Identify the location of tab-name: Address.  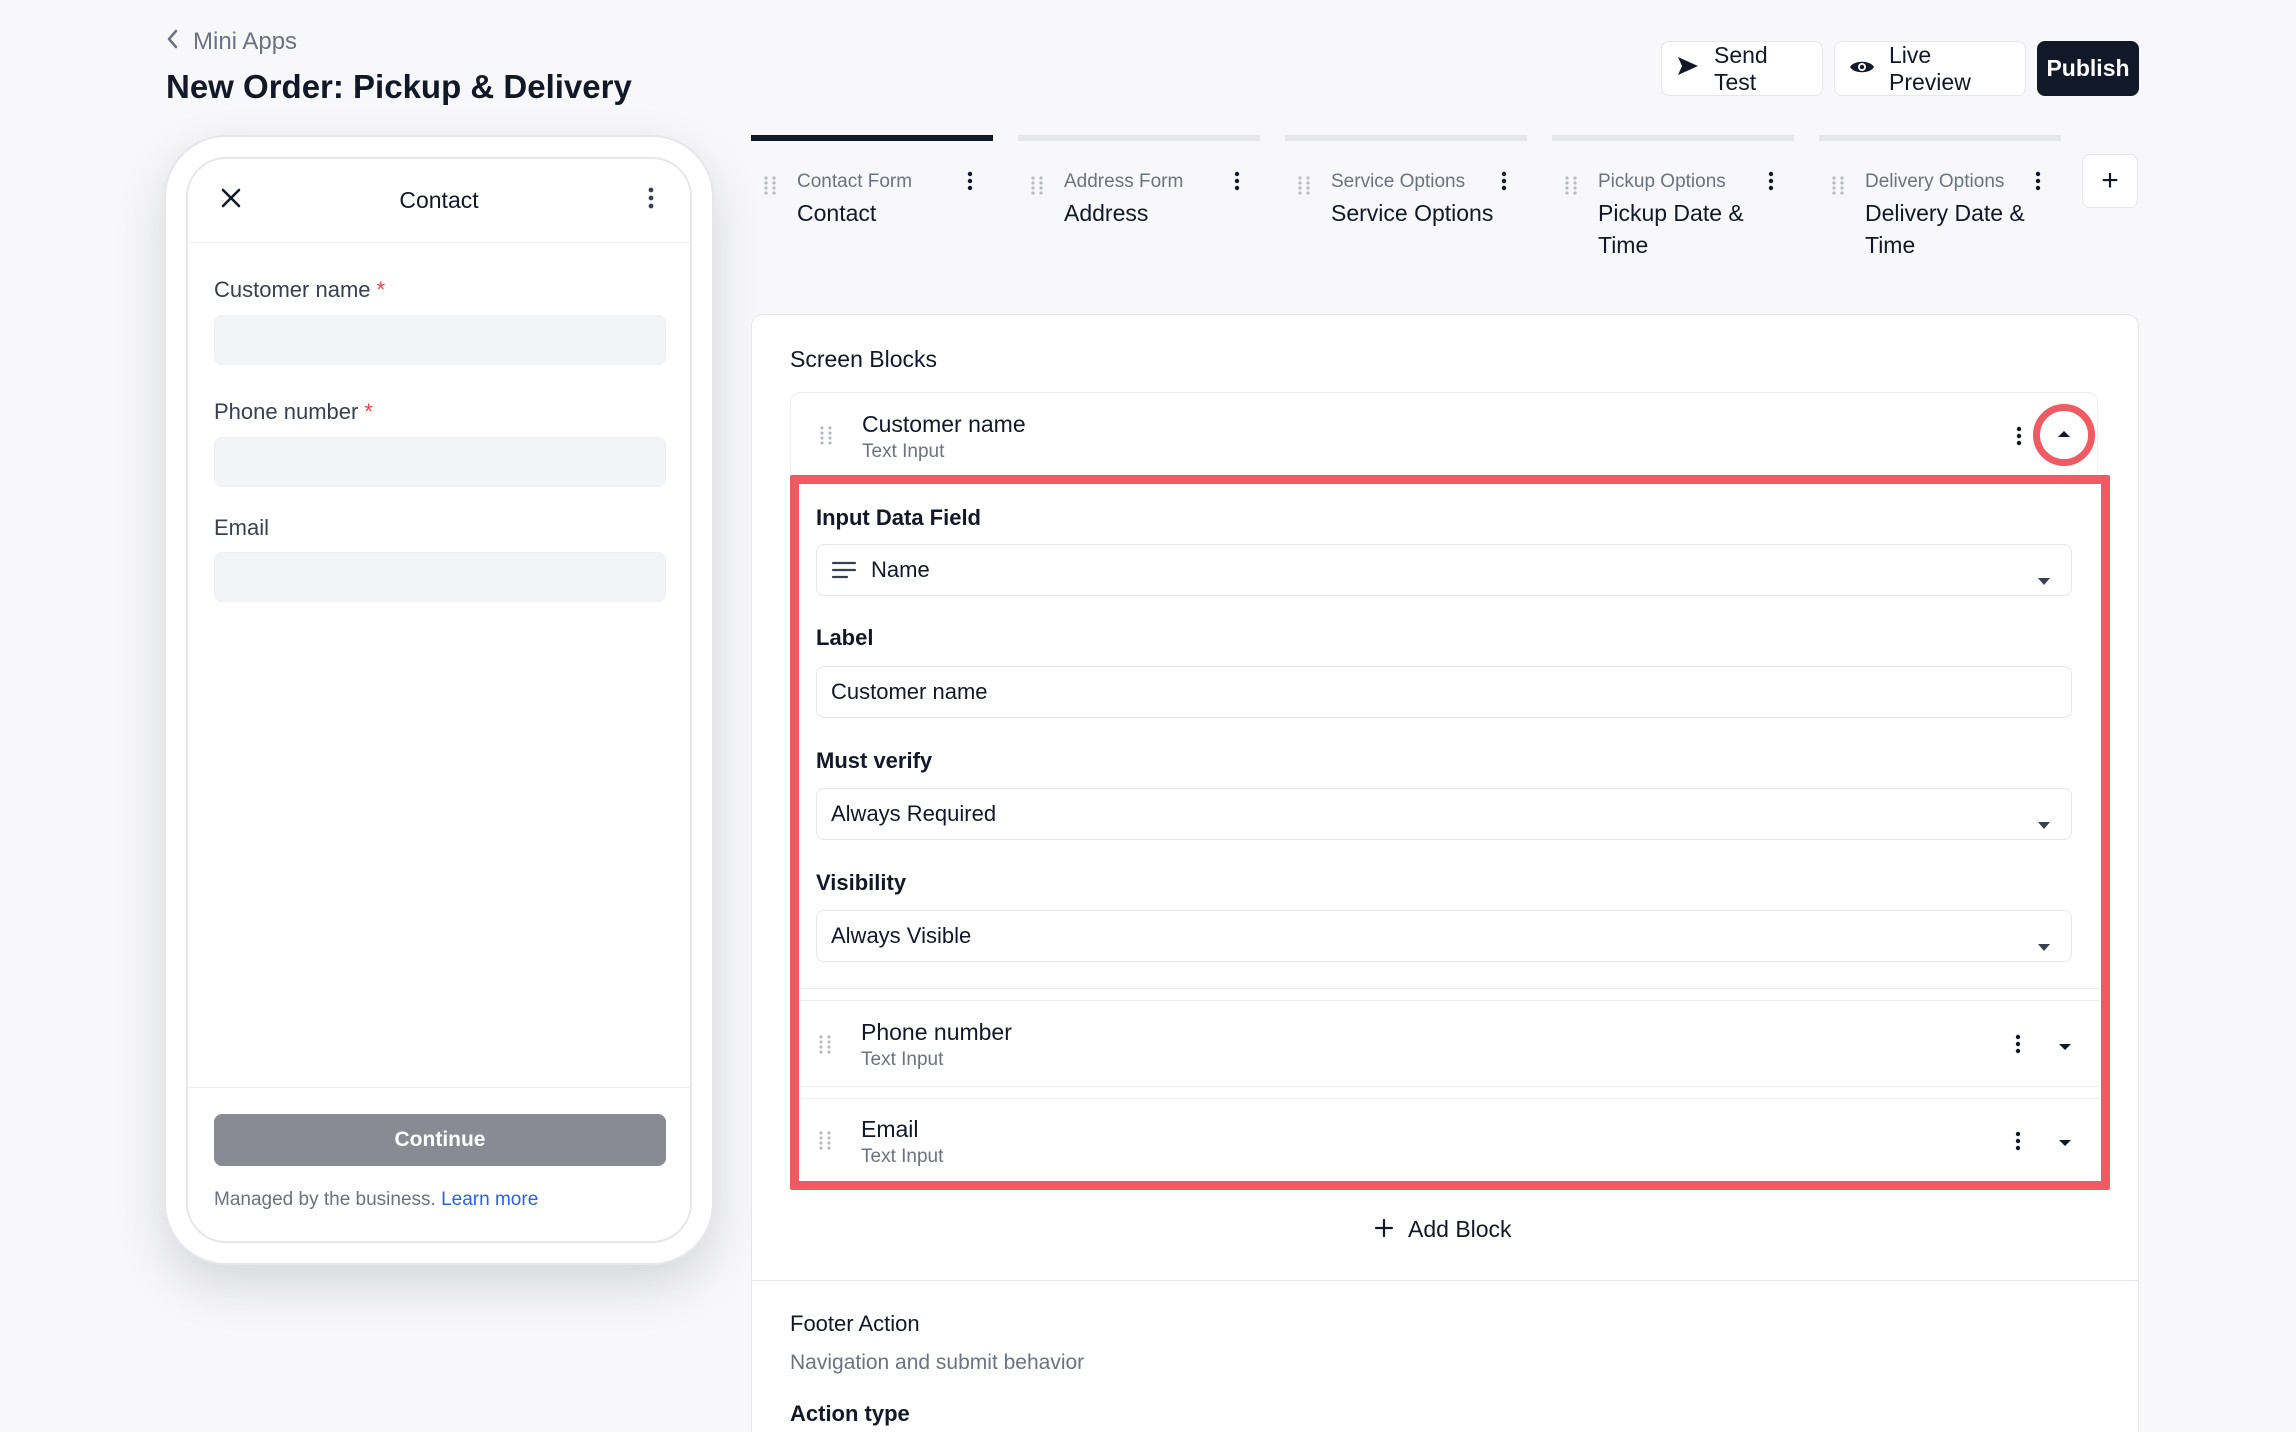
(1106, 213).